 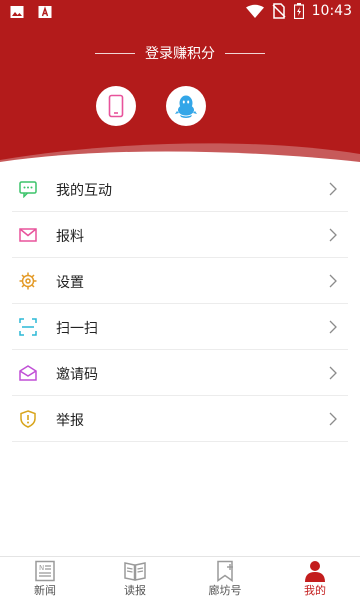 I want to click on nav-tab-read-paper: 读报, so click(x=135, y=578).